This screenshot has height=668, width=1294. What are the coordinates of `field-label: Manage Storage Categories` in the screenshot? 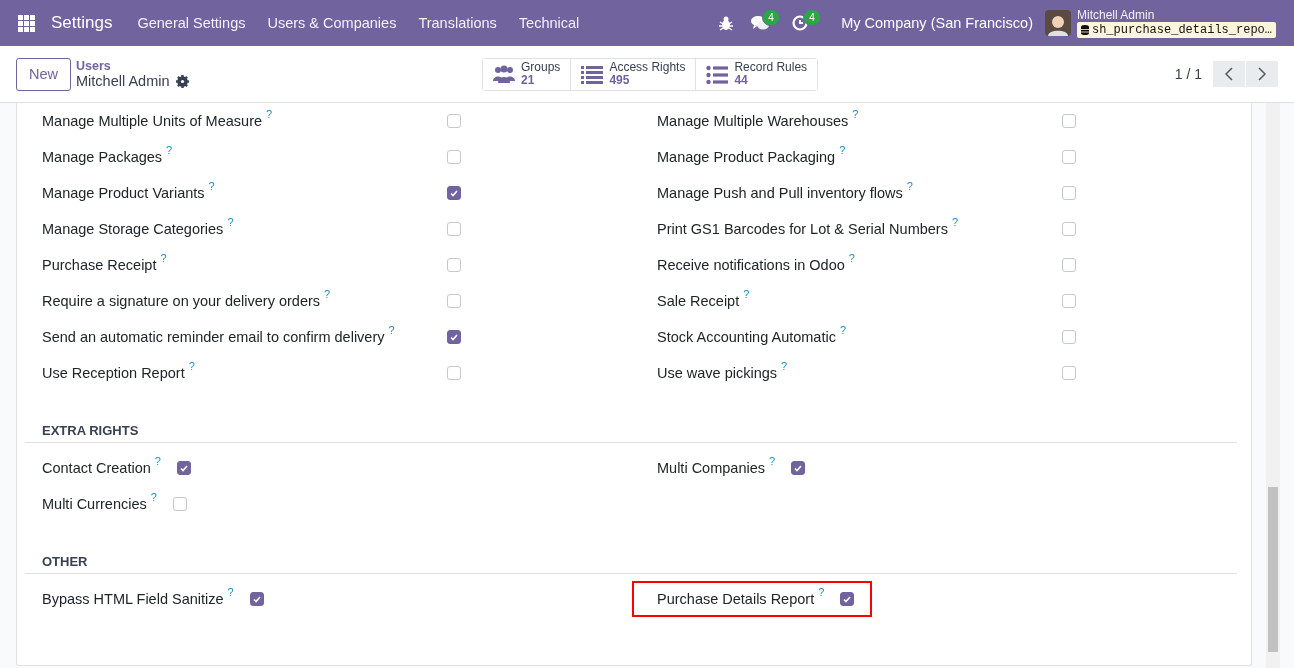 It's located at (133, 229).